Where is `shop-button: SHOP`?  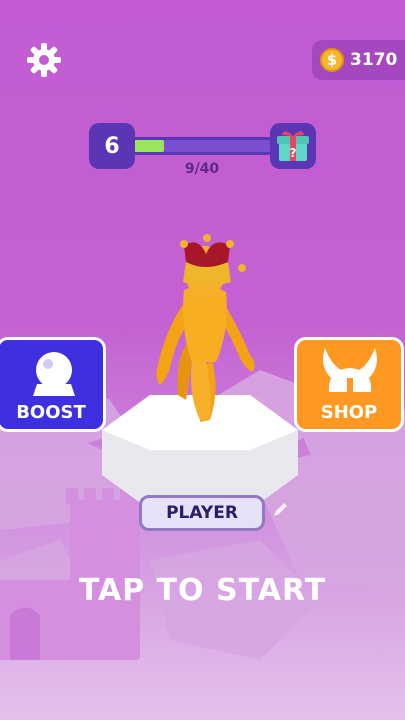 shop-button: SHOP is located at coordinates (349, 384).